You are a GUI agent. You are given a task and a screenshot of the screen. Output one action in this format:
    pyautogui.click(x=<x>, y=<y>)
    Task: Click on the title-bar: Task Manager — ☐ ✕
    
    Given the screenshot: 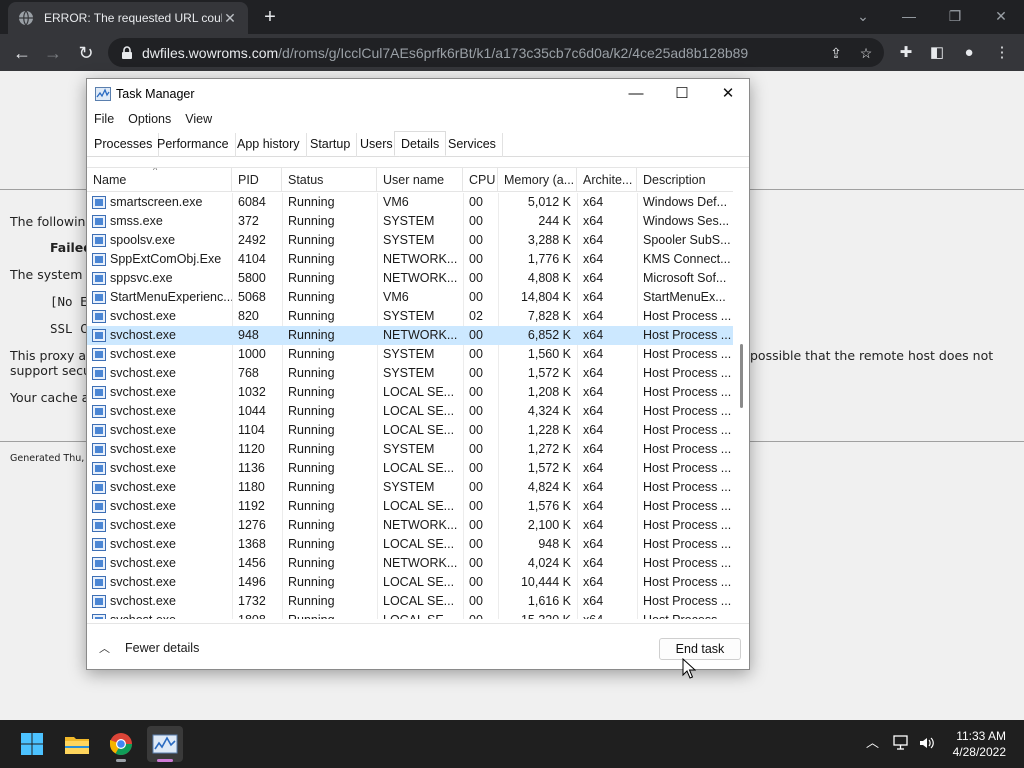 What is the action you would take?
    pyautogui.click(x=418, y=94)
    